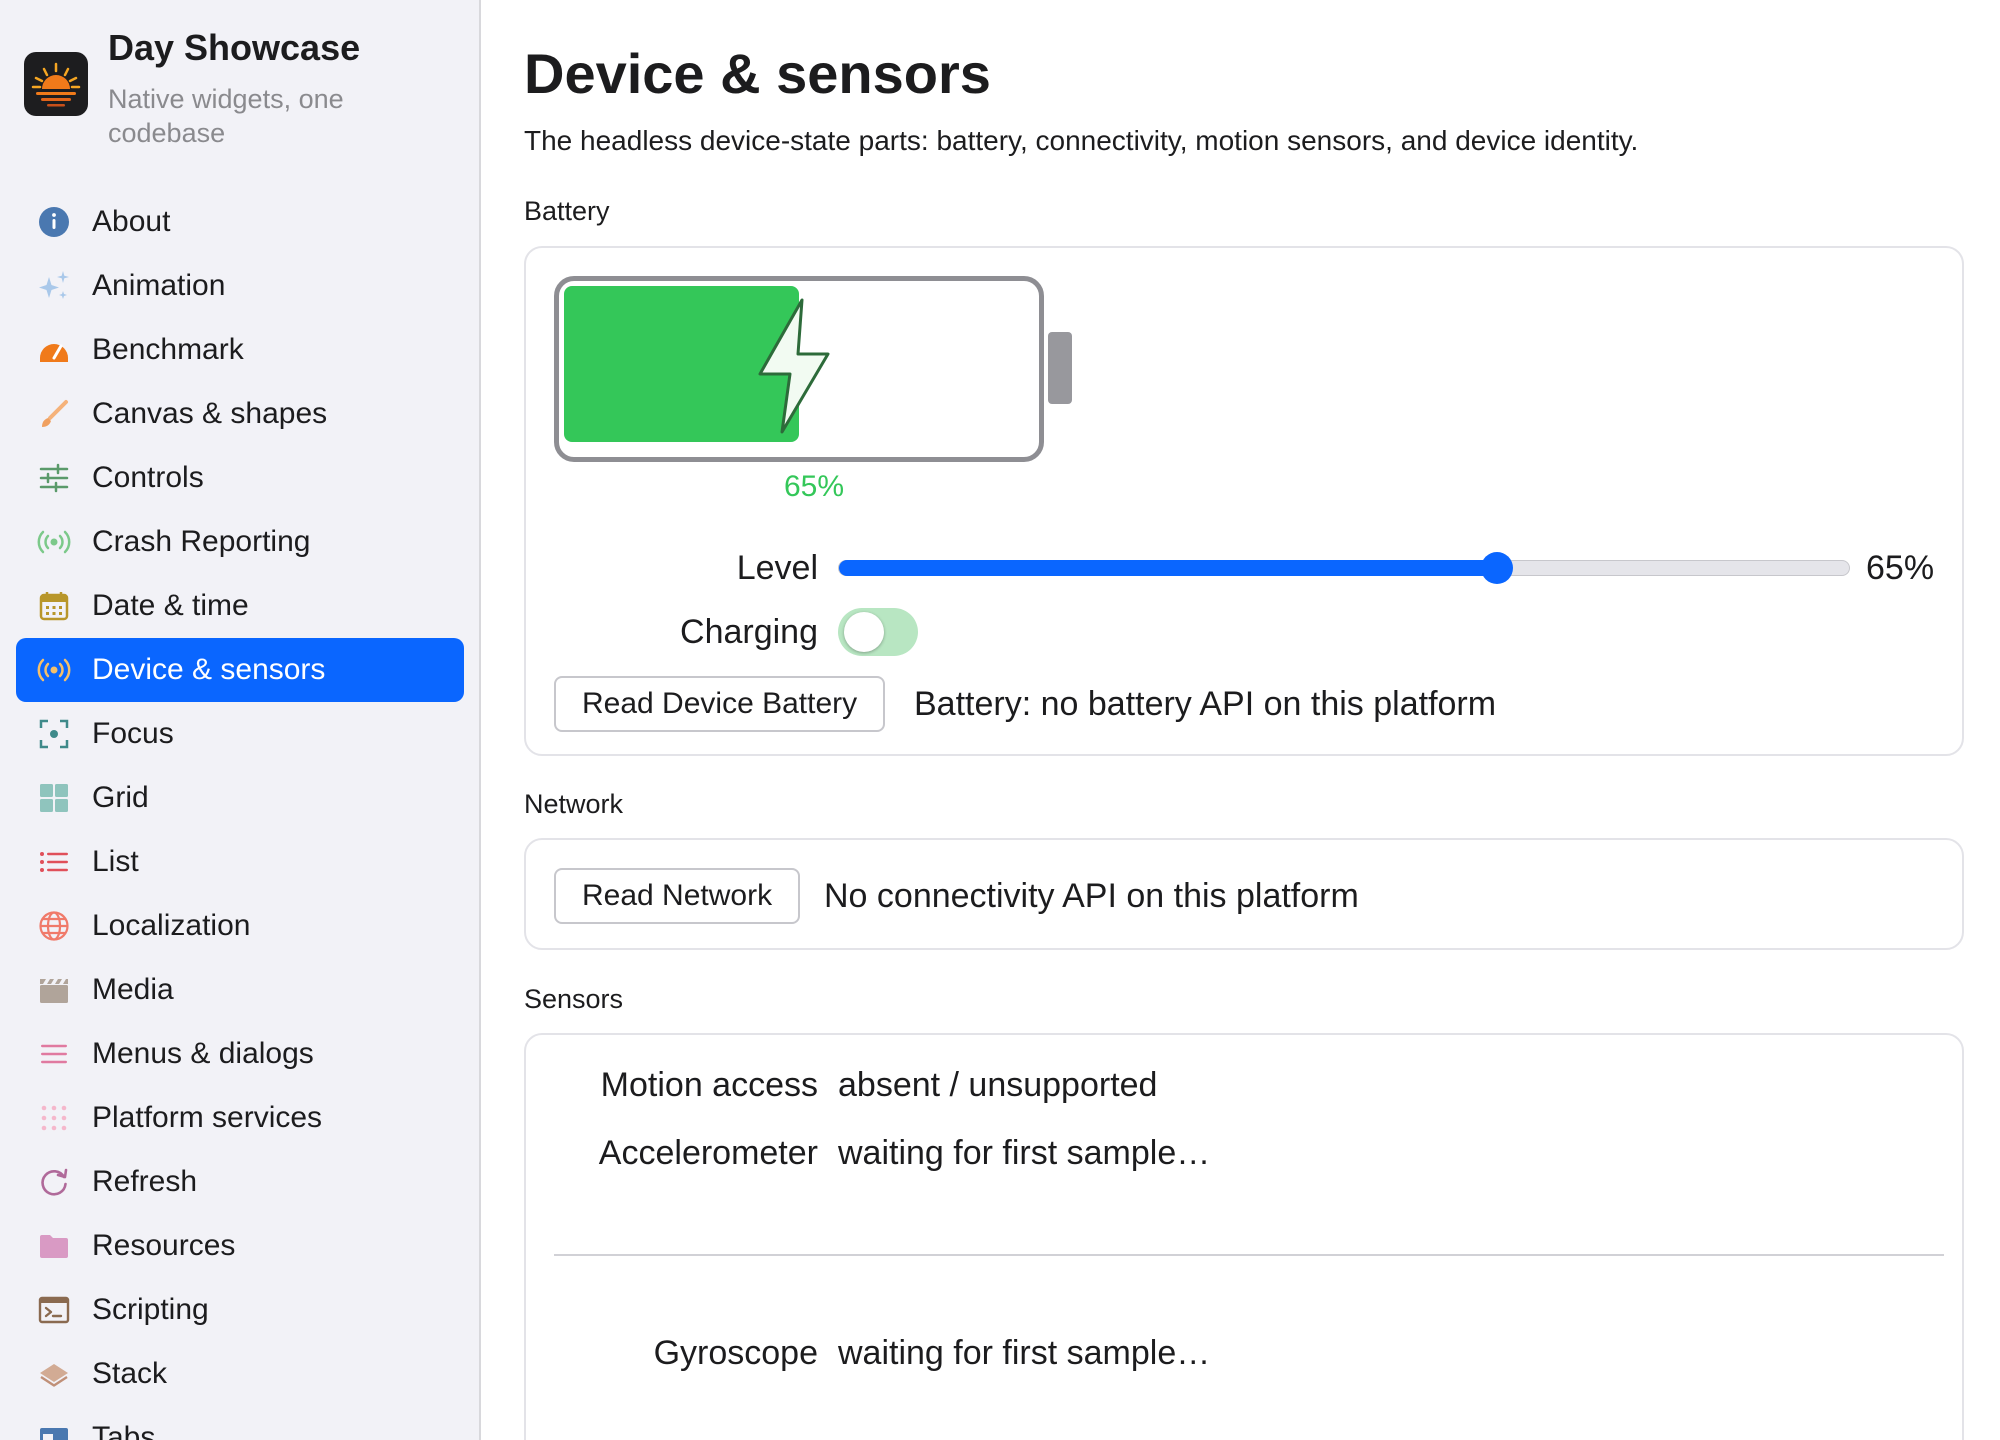 The width and height of the screenshot is (2000, 1440). What do you see at coordinates (1060, 368) in the screenshot?
I see `battery-terminal` at bounding box center [1060, 368].